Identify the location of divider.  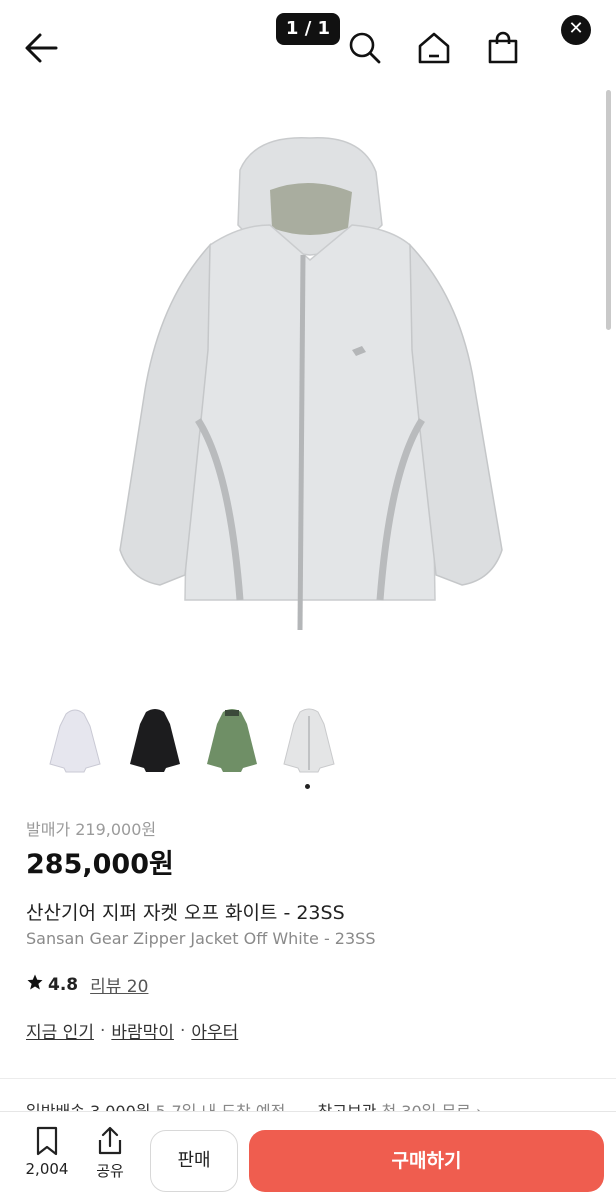
(308, 1078).